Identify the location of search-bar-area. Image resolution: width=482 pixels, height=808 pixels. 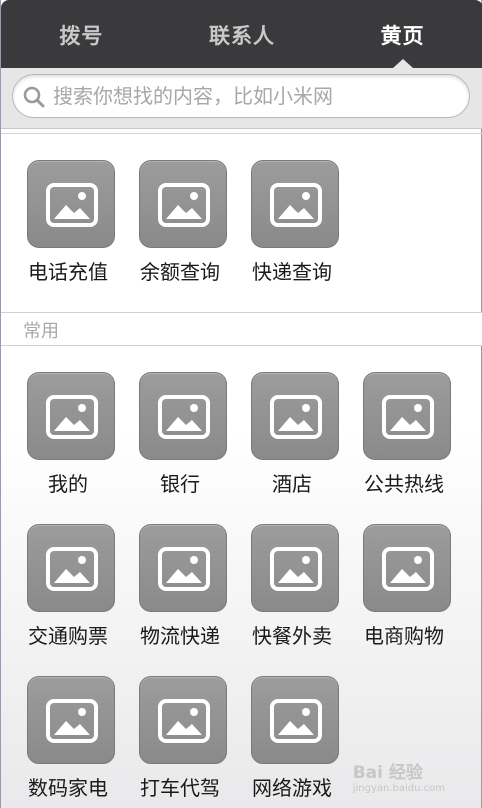
(241, 98).